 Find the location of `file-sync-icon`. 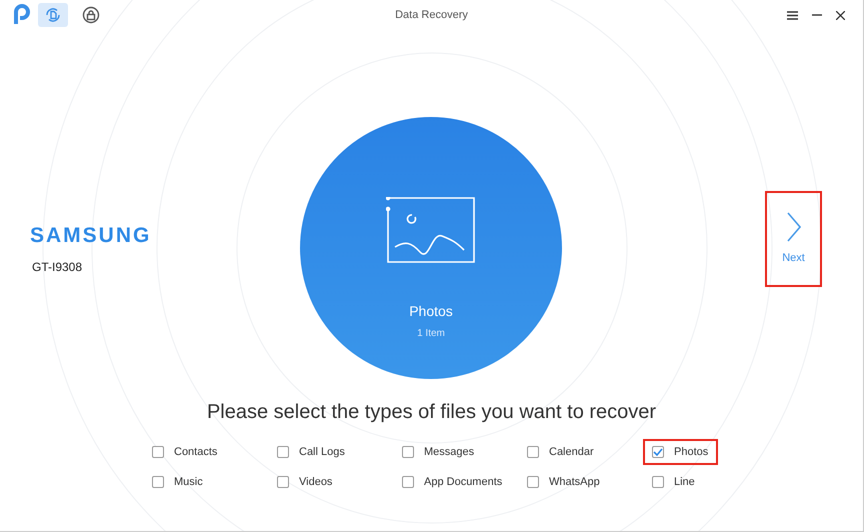

file-sync-icon is located at coordinates (53, 15).